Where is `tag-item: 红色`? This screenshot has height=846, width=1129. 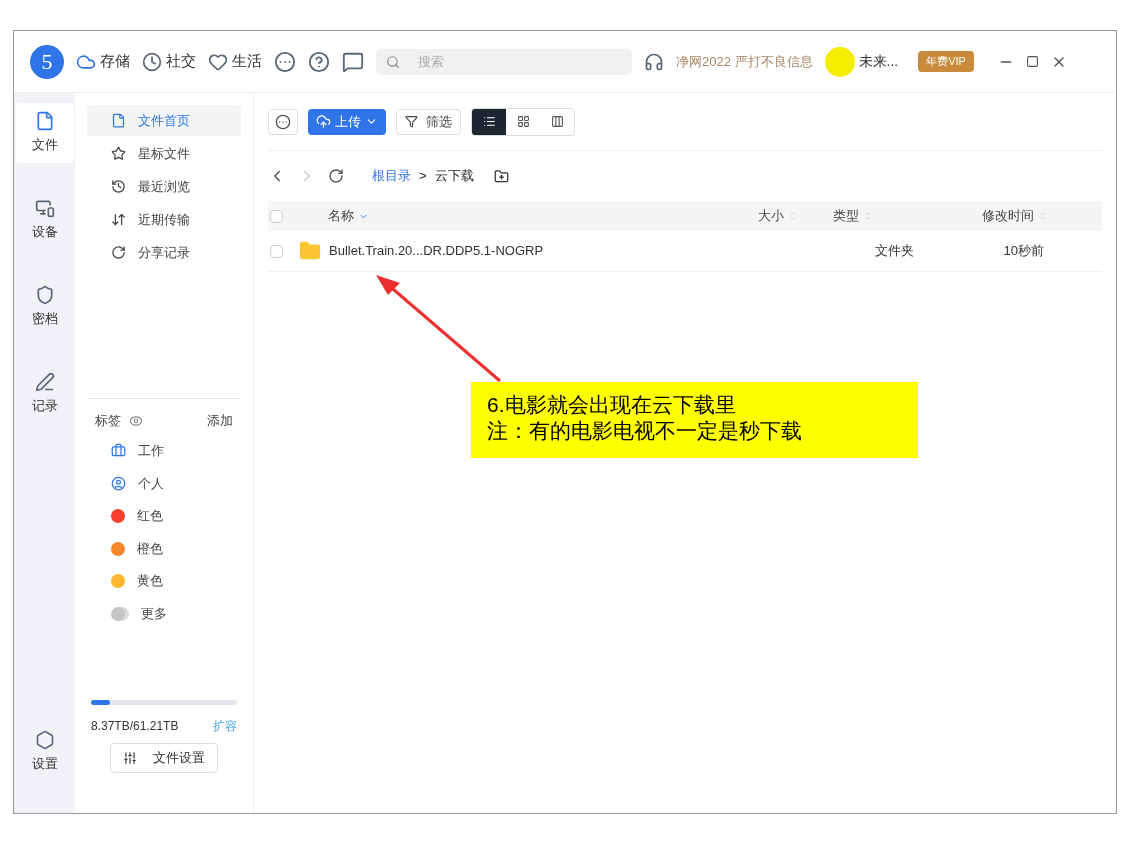
tag-item: 红色 is located at coordinates (164, 516).